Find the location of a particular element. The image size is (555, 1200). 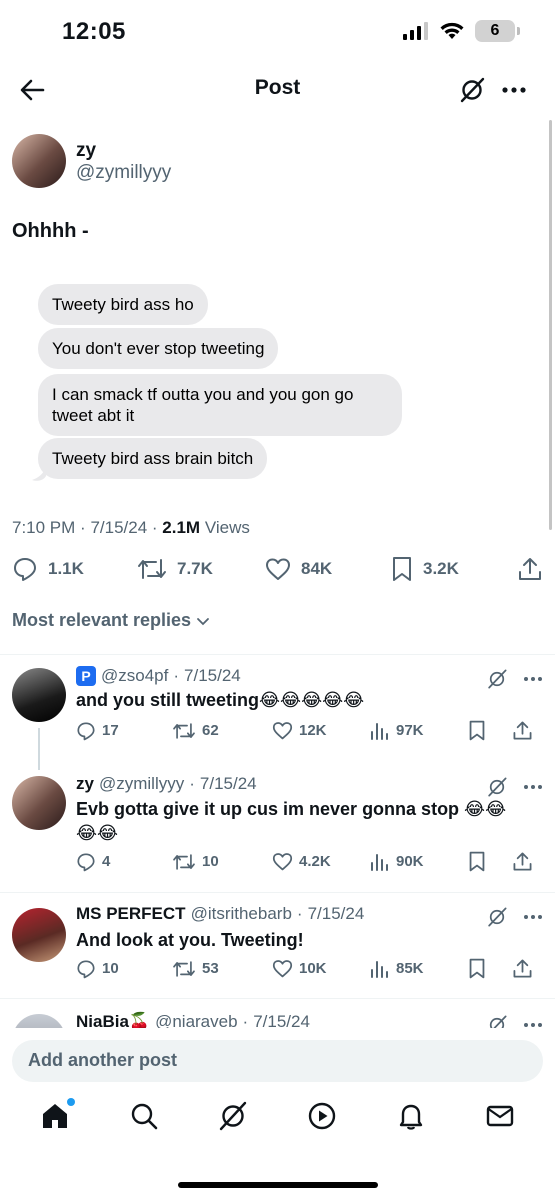

home-indicator is located at coordinates (278, 1185).